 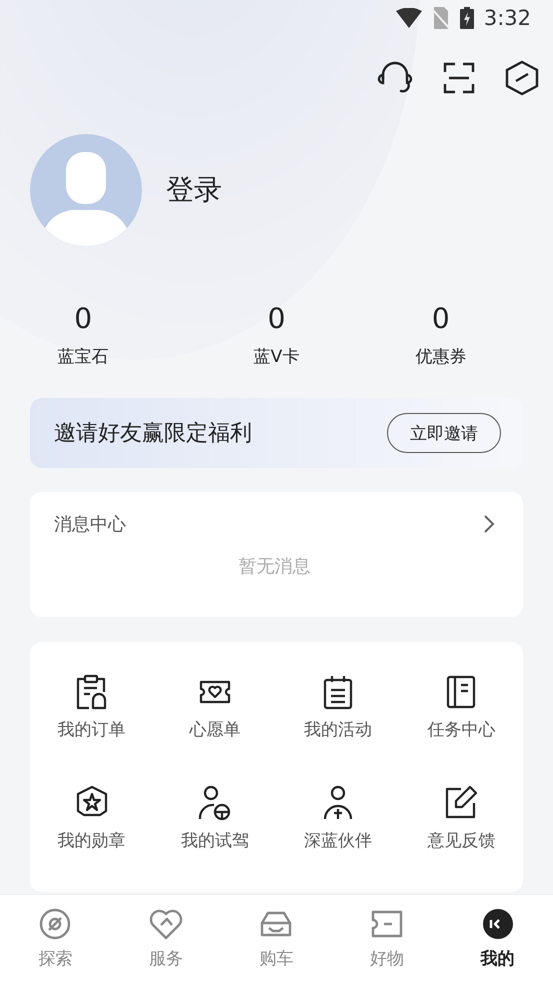 I want to click on compass-icon, so click(x=55, y=924).